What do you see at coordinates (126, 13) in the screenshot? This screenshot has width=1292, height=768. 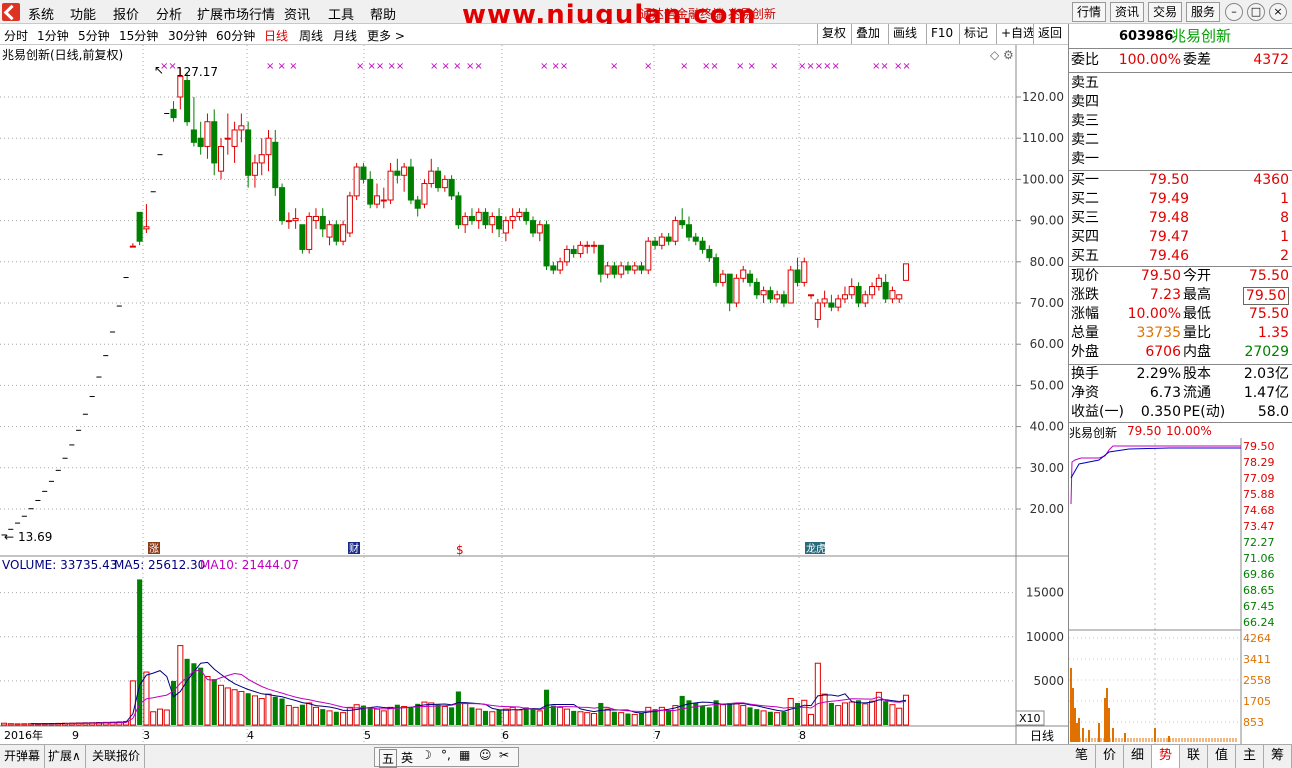 I see `menu-quote: 报价` at bounding box center [126, 13].